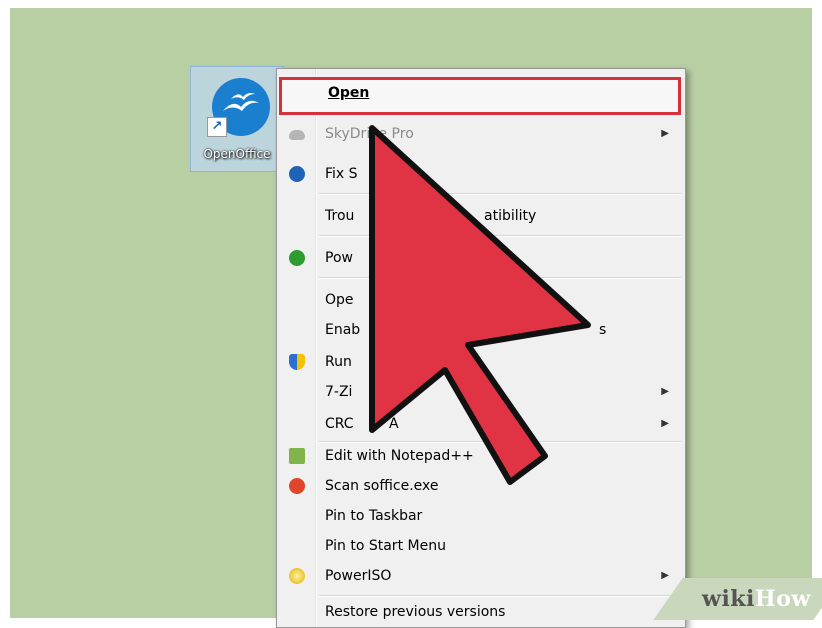  Describe the element at coordinates (603, 330) in the screenshot. I see `menu-item-label-suffix: s` at that location.